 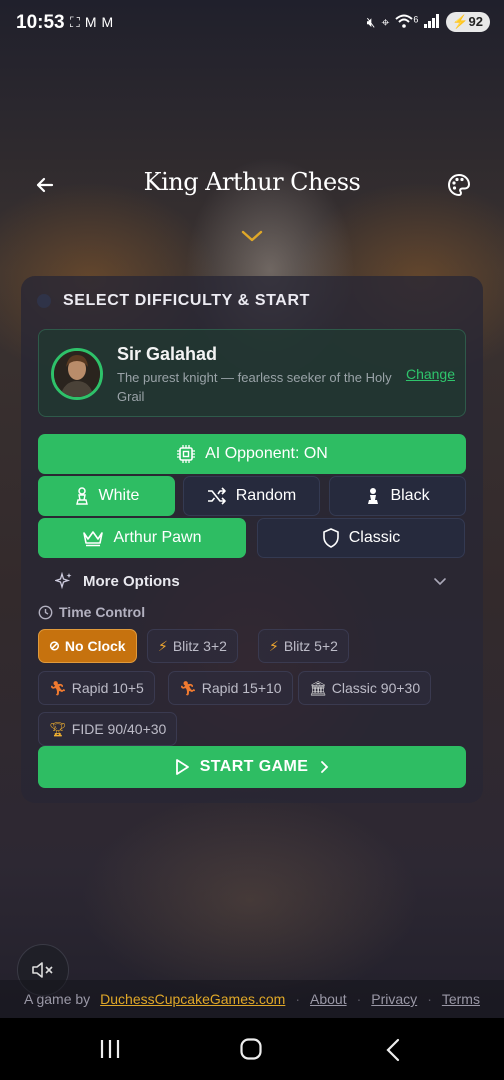 I want to click on color-white-label: White, so click(x=119, y=495).